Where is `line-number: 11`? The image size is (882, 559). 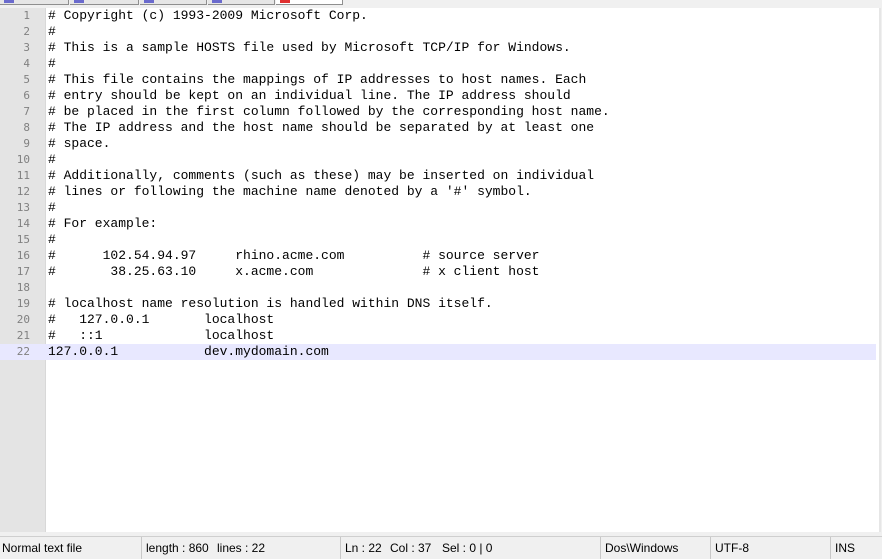
line-number: 11 is located at coordinates (23, 175).